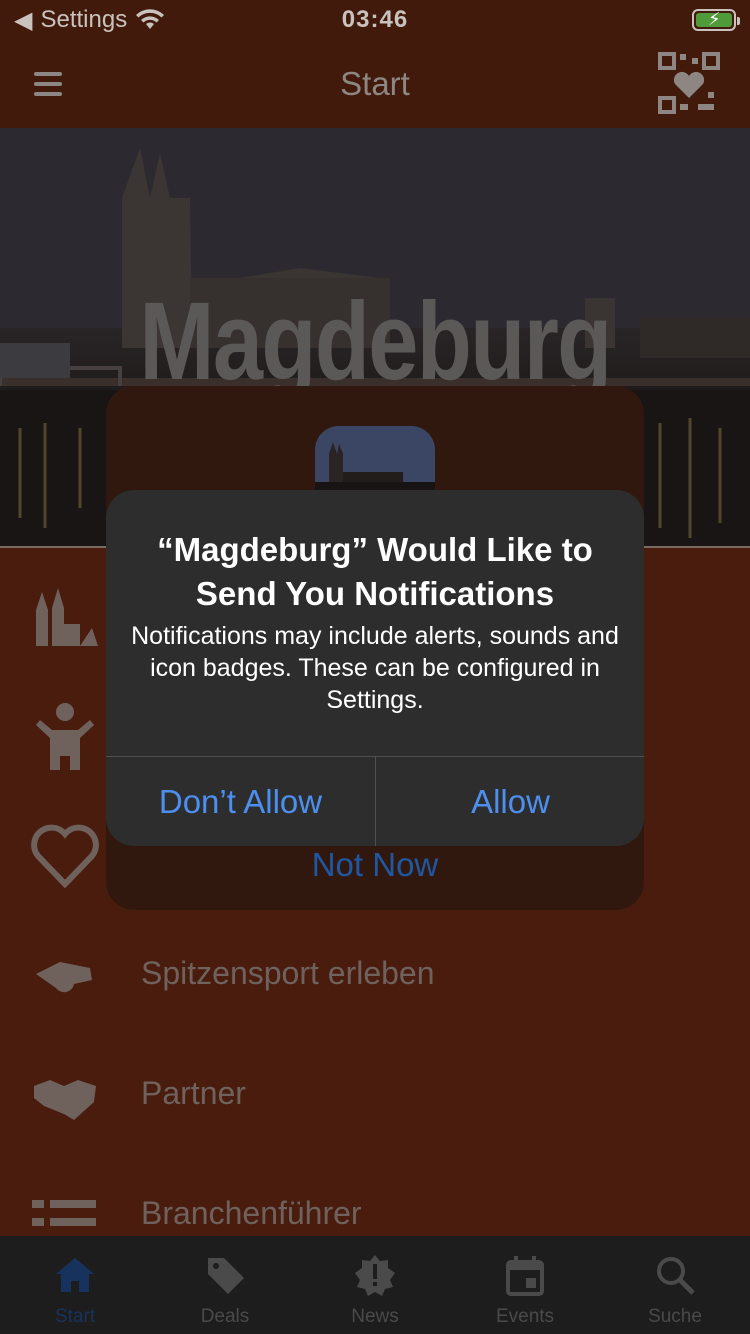 The height and width of the screenshot is (1334, 750). I want to click on calendar-icon, so click(525, 1276).